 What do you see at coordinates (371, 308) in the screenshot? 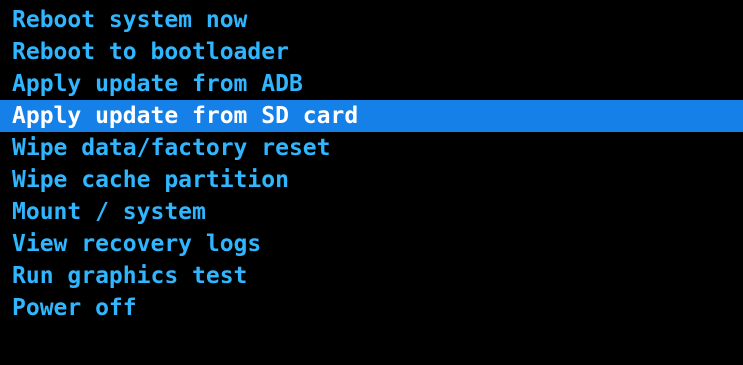
I see `menu-item-power-off: Power off` at bounding box center [371, 308].